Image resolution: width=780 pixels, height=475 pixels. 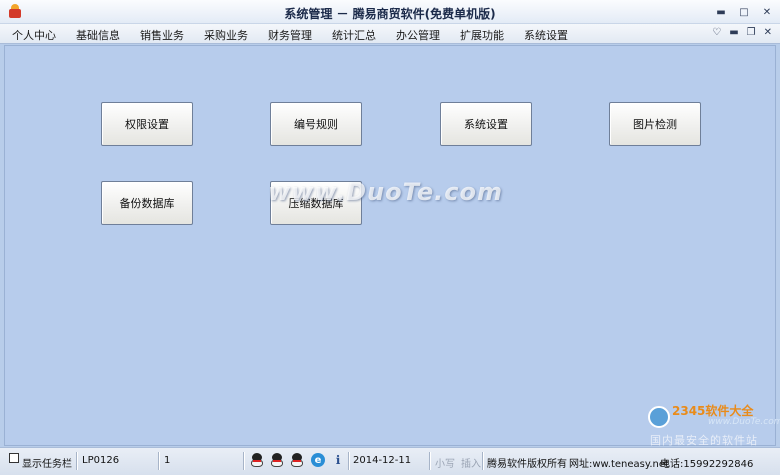 What do you see at coordinates (316, 124) in the screenshot?
I see `numbering-rules-button: 编号规则` at bounding box center [316, 124].